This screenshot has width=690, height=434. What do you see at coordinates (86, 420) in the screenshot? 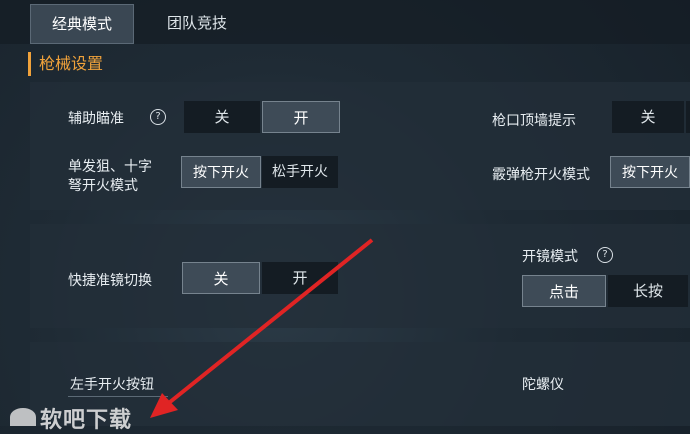
I see `watermark-text: 软吧下载` at bounding box center [86, 420].